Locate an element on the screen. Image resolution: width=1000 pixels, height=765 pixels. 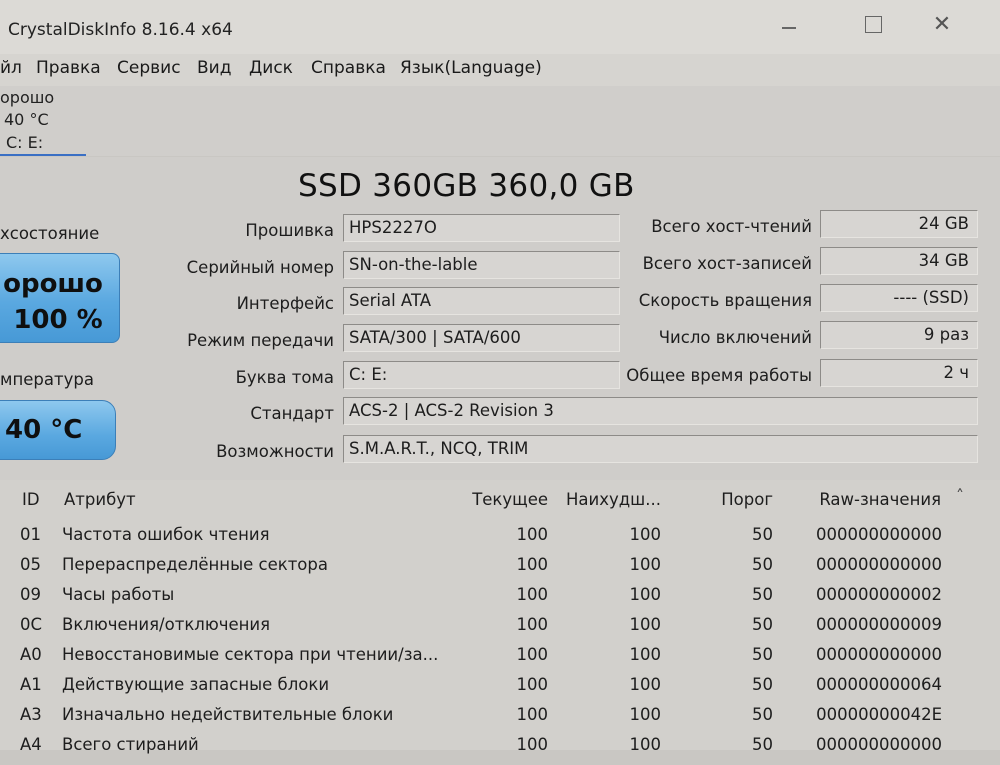
cell-id: 01 is located at coordinates (30, 534).